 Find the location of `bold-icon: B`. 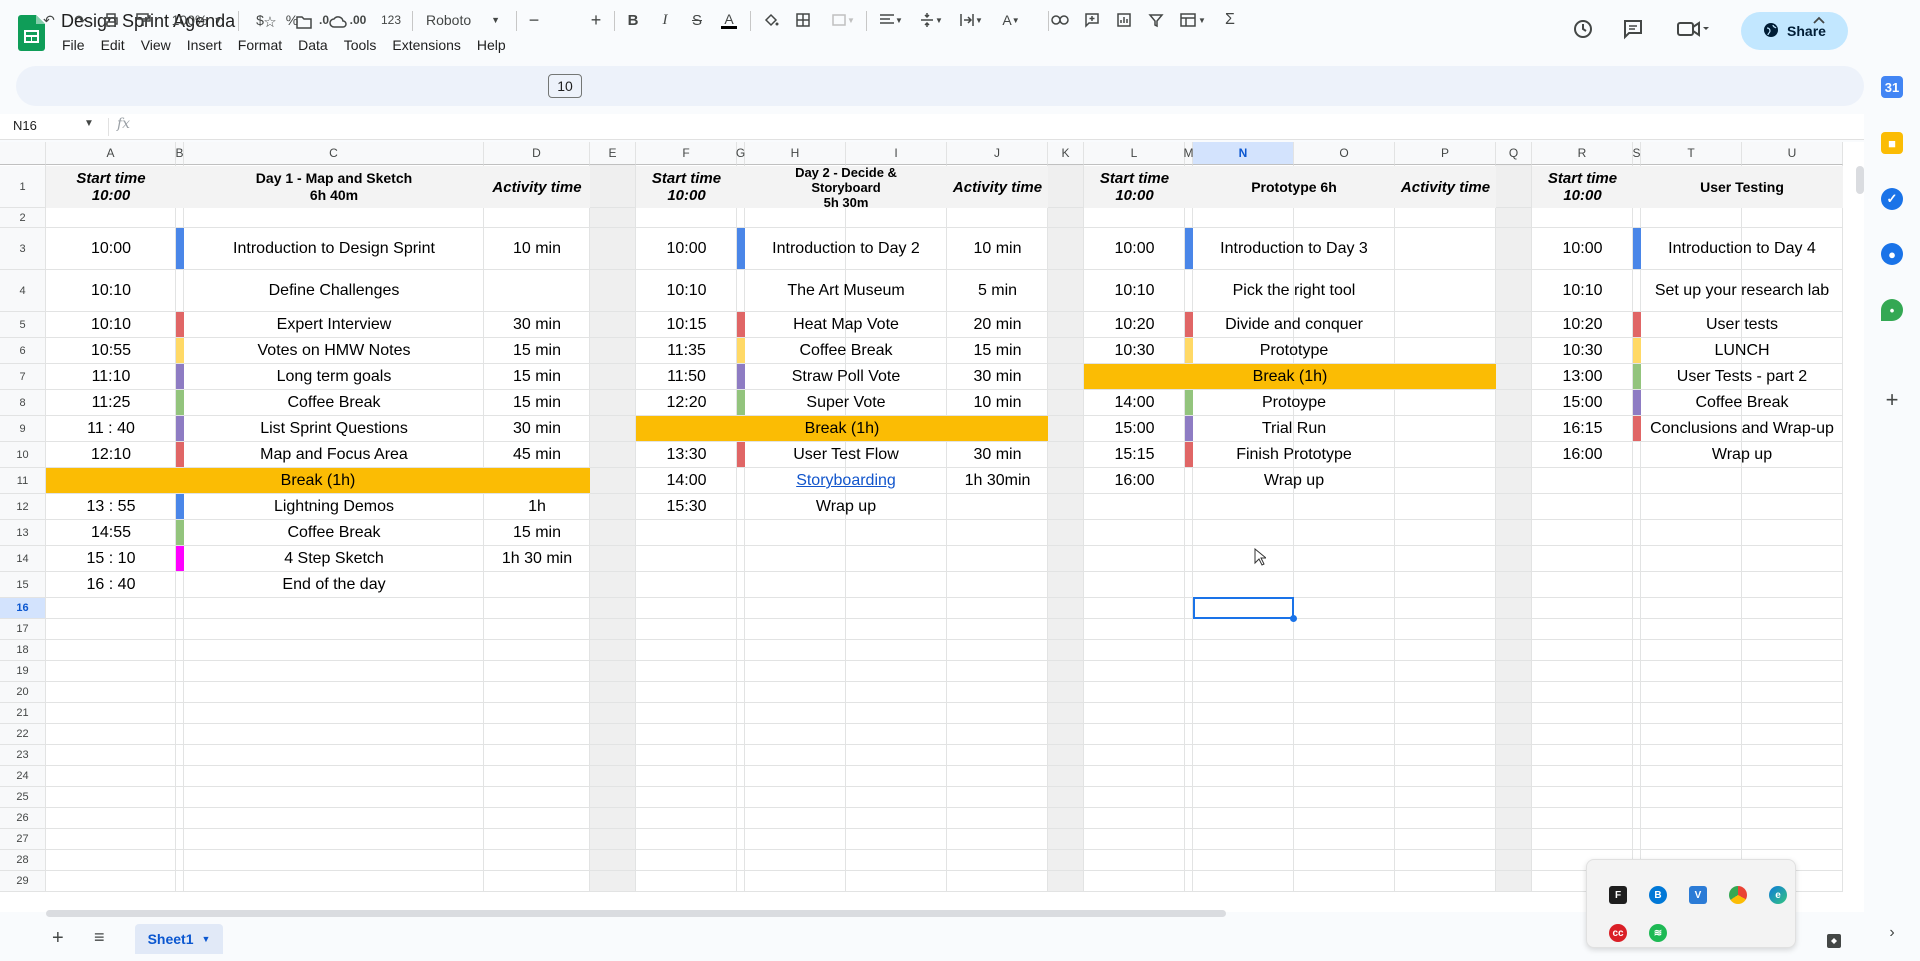

bold-icon: B is located at coordinates (633, 20).